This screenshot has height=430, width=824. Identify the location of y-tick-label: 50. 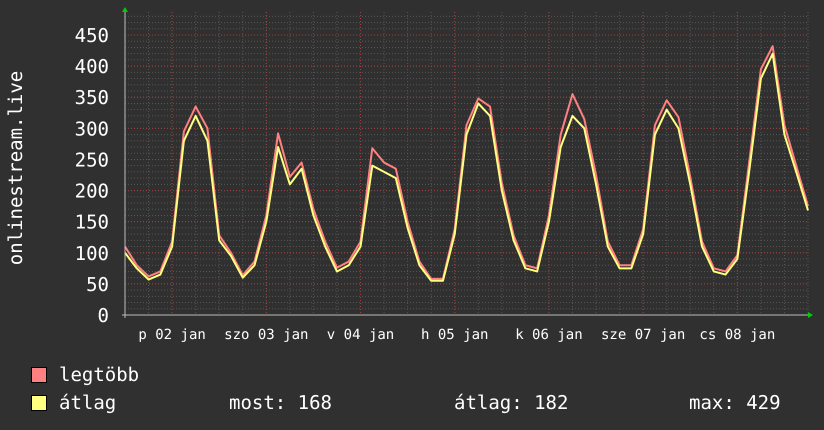
(97, 285).